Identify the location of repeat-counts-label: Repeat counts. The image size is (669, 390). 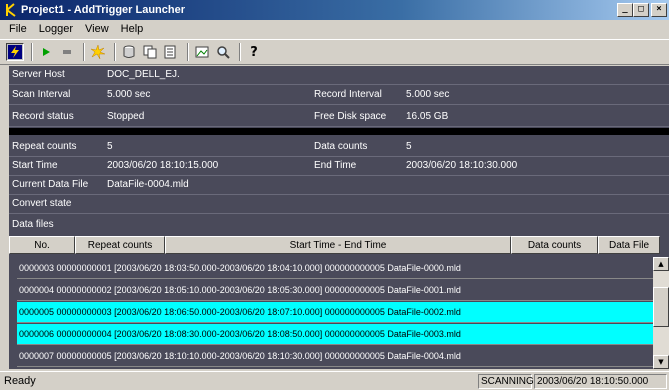
(44, 146).